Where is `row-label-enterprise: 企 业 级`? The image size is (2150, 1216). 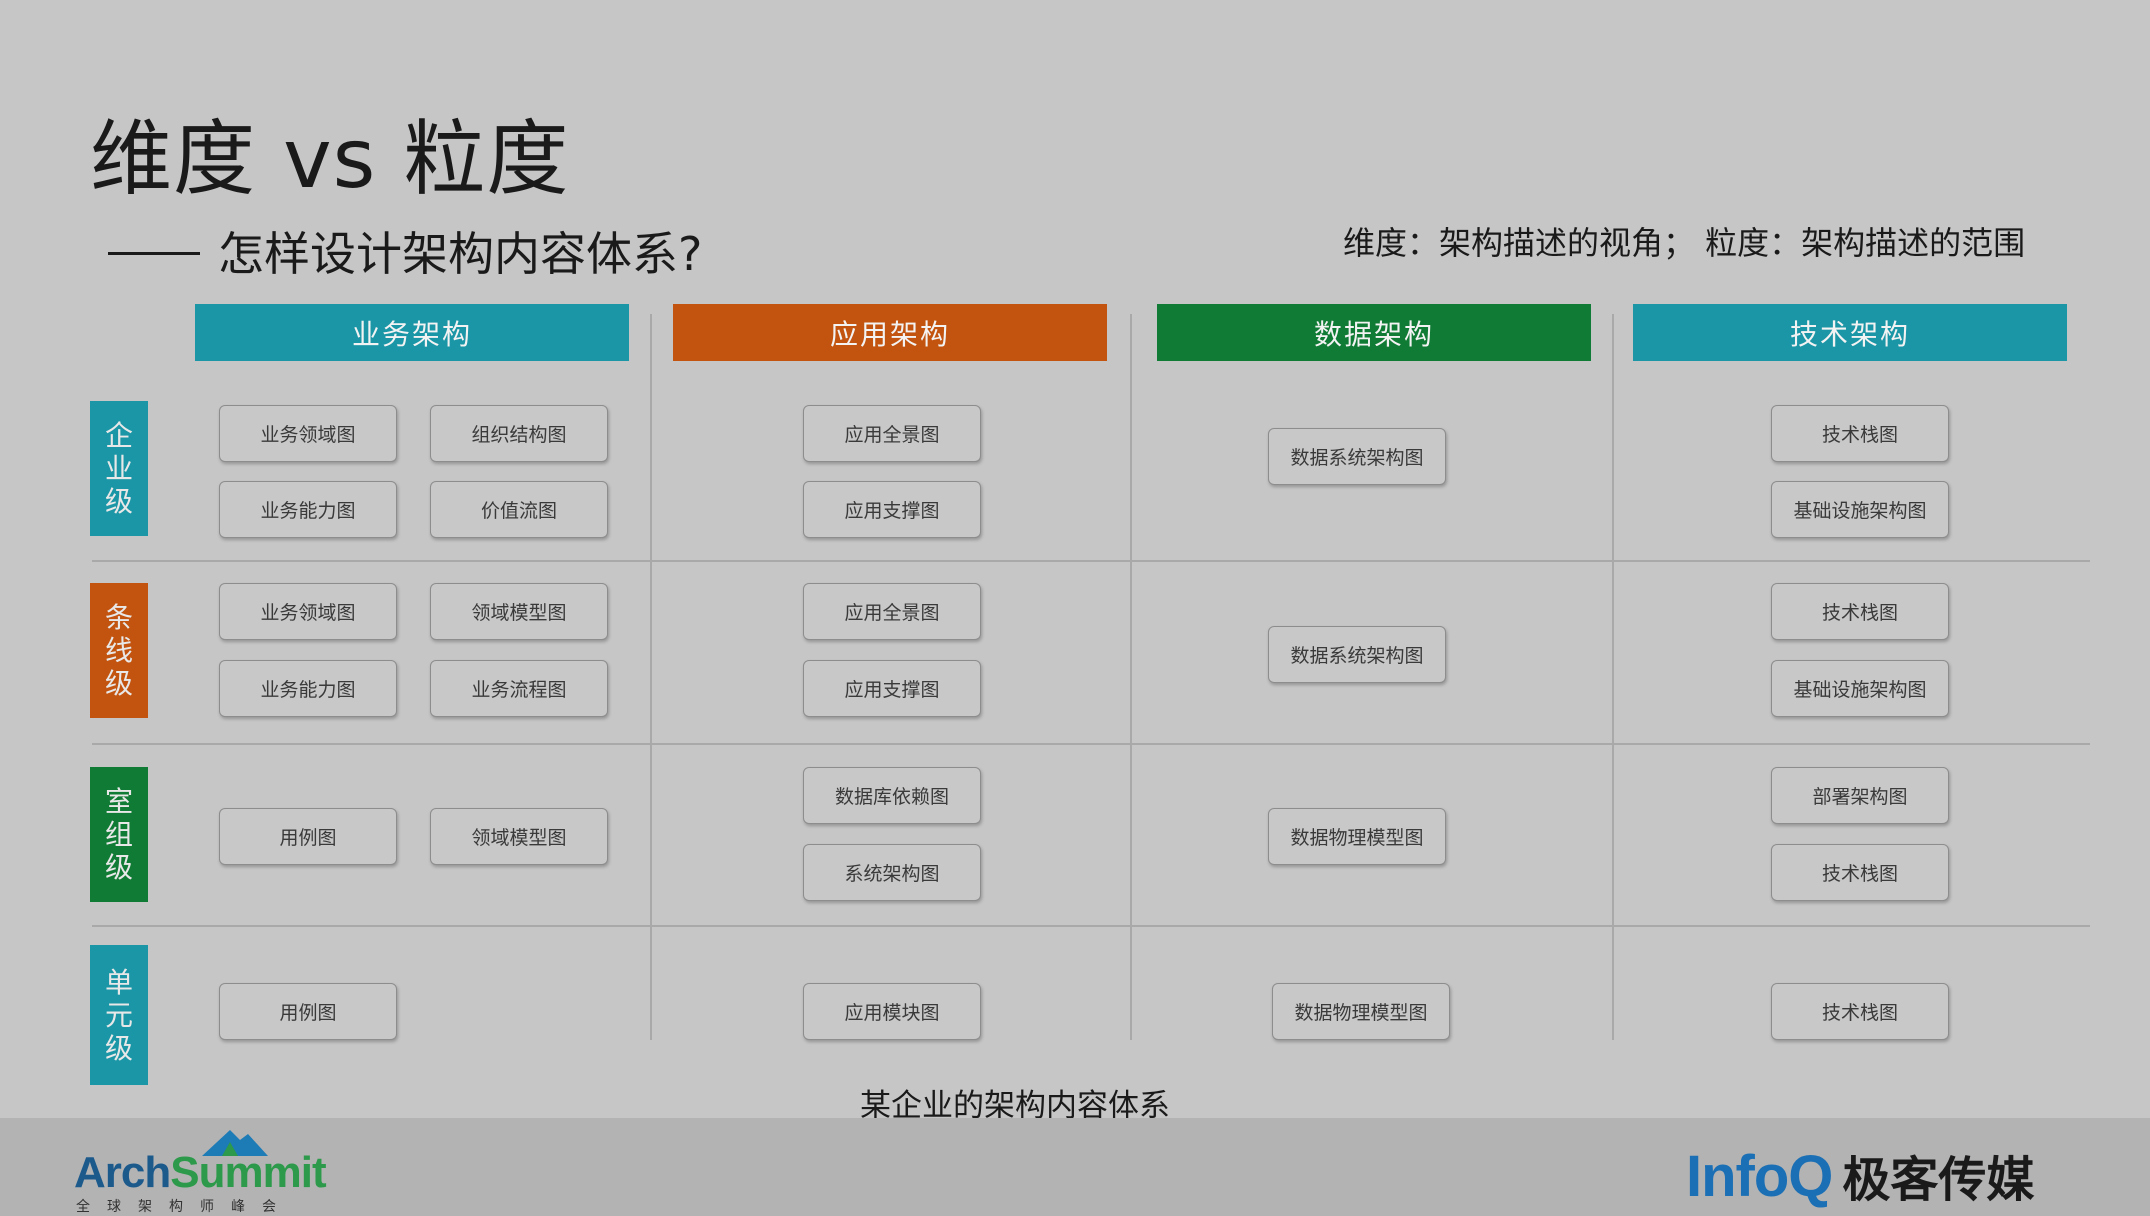 row-label-enterprise: 企 业 级 is located at coordinates (119, 468).